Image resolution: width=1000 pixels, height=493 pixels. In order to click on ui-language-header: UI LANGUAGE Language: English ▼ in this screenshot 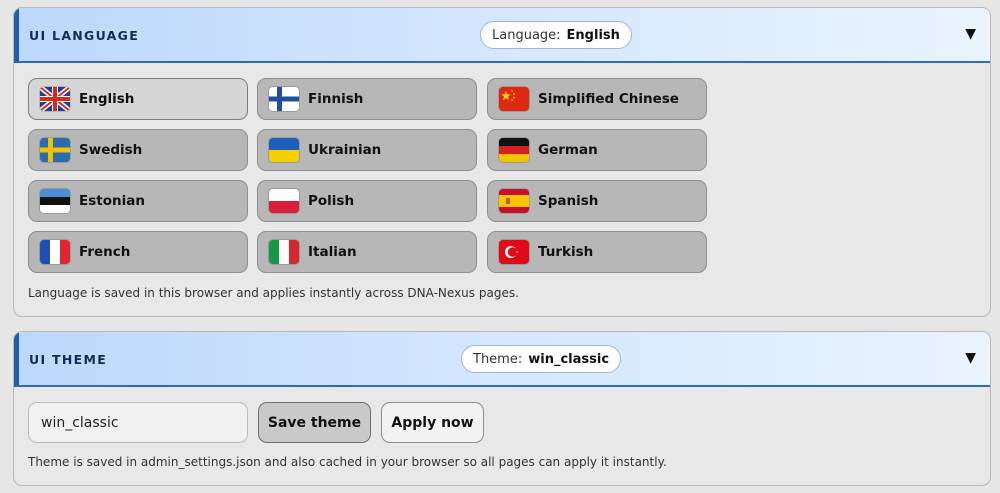, I will do `click(502, 35)`.